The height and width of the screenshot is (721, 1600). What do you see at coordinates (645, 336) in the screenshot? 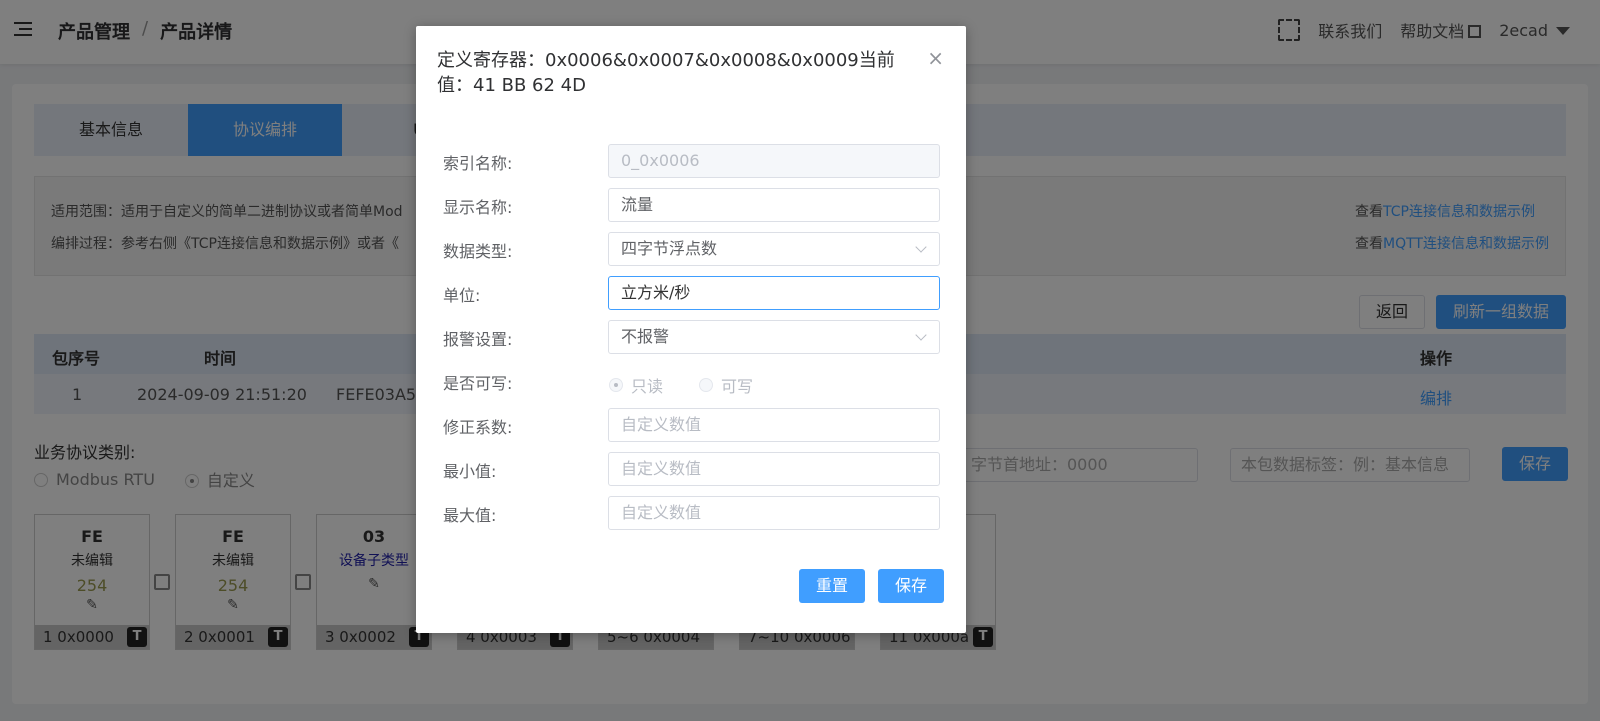
I see `alarm-value: 不报警` at bounding box center [645, 336].